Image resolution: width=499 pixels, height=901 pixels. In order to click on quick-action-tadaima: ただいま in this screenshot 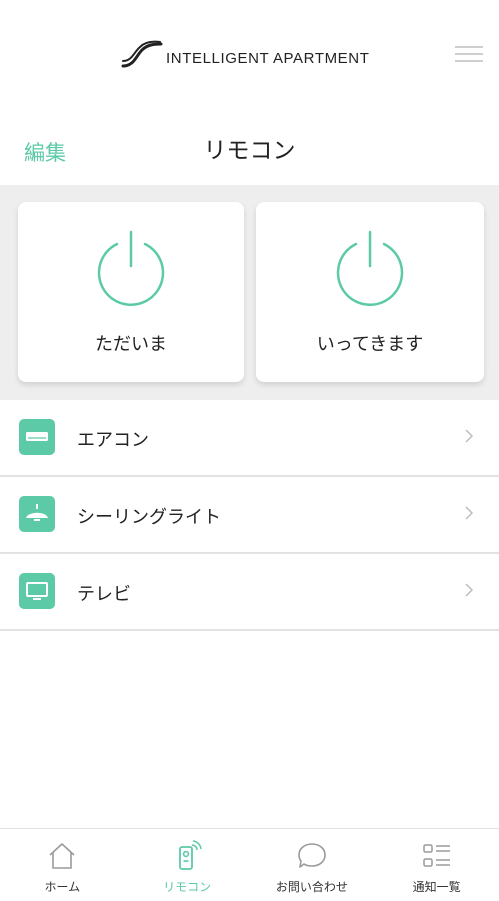, I will do `click(131, 292)`.